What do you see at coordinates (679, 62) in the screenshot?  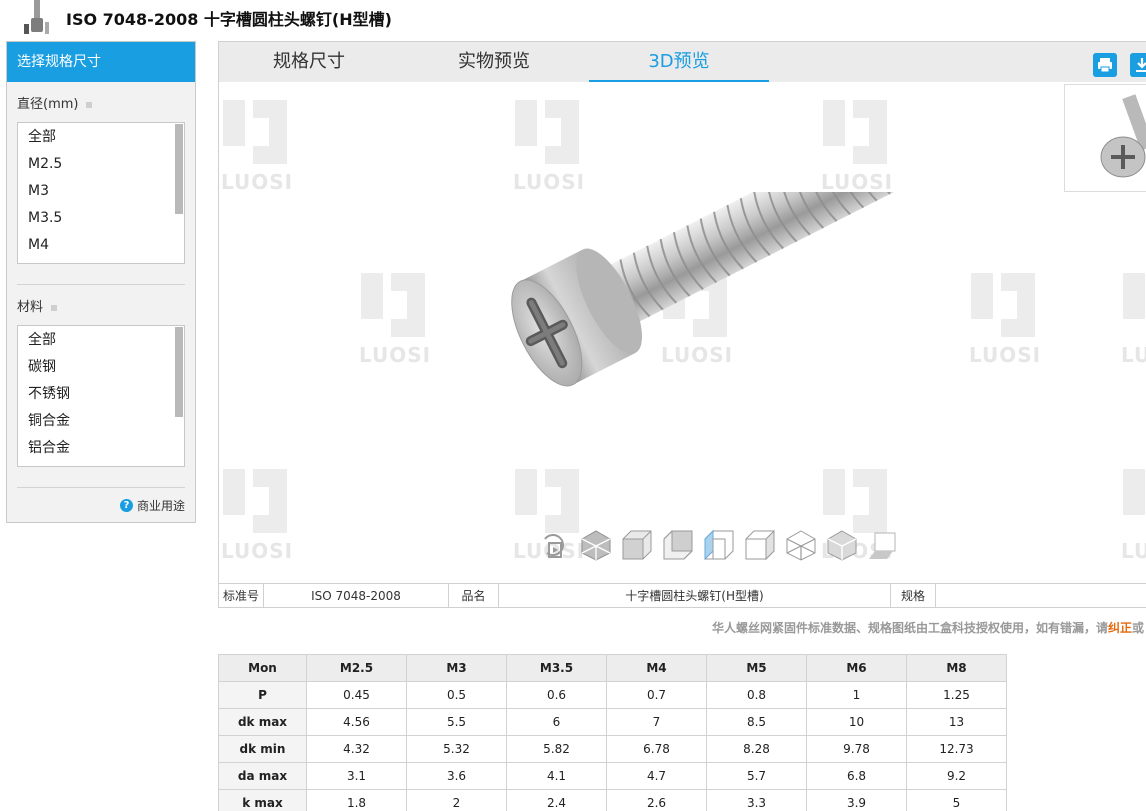 I see `tab-3d-preview: 3D预览` at bounding box center [679, 62].